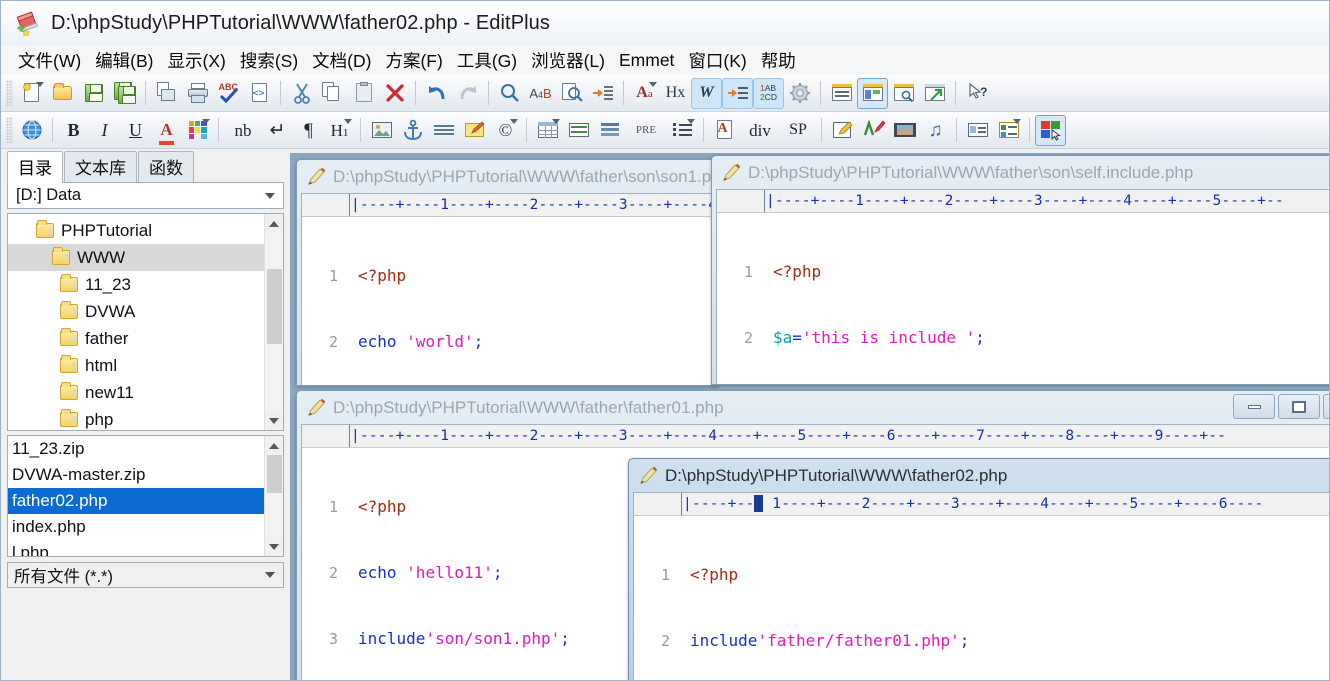  I want to click on tab-cliptext: 文本库, so click(100, 166).